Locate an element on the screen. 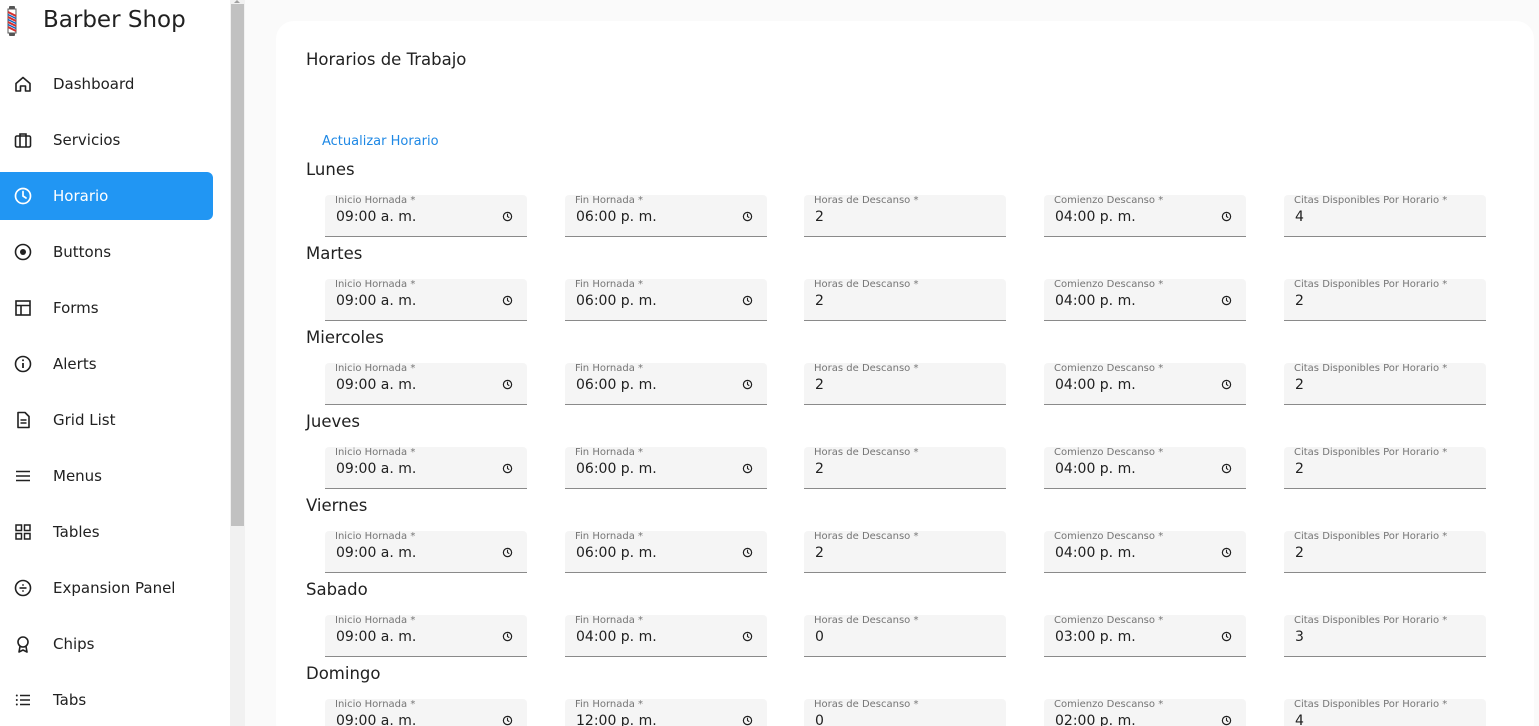  field-value: 12:00 p. m. is located at coordinates (616, 719).